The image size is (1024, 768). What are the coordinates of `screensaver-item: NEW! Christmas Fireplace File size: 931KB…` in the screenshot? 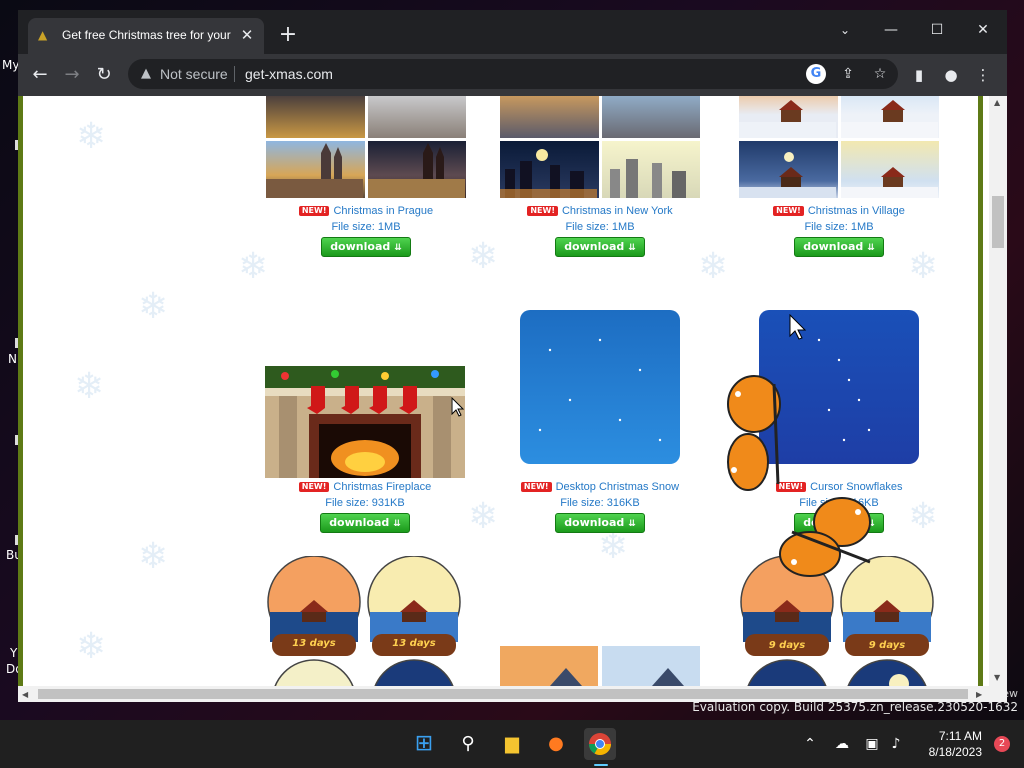 It's located at (365, 456).